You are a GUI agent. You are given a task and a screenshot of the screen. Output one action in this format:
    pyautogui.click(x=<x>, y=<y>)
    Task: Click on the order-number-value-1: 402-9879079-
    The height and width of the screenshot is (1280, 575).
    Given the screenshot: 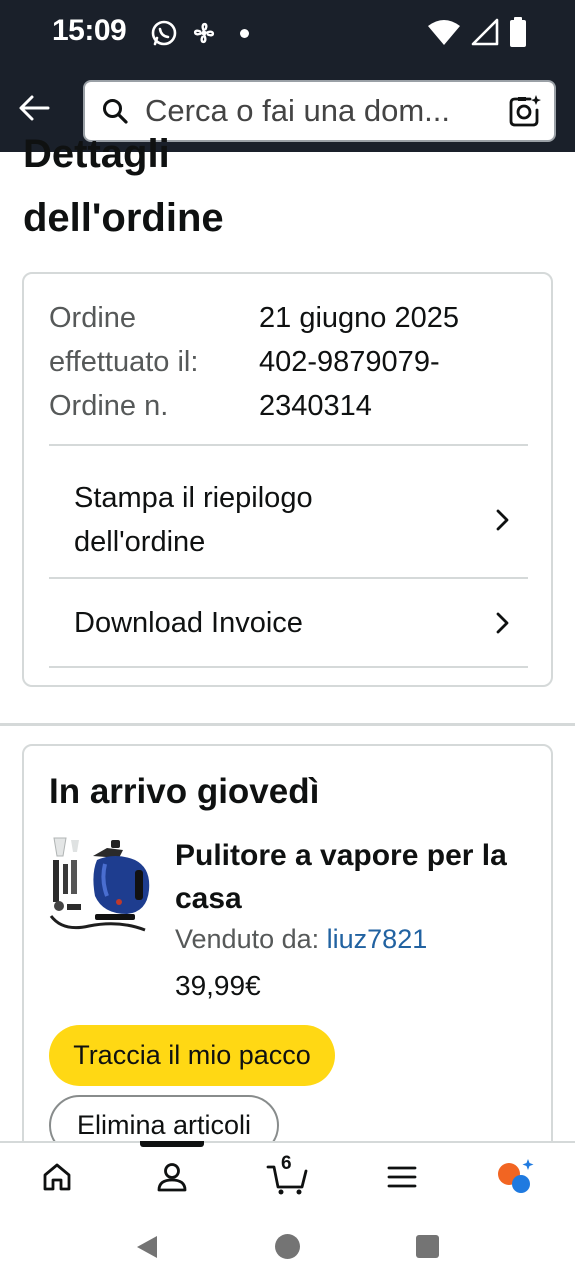 What is the action you would take?
    pyautogui.click(x=349, y=362)
    